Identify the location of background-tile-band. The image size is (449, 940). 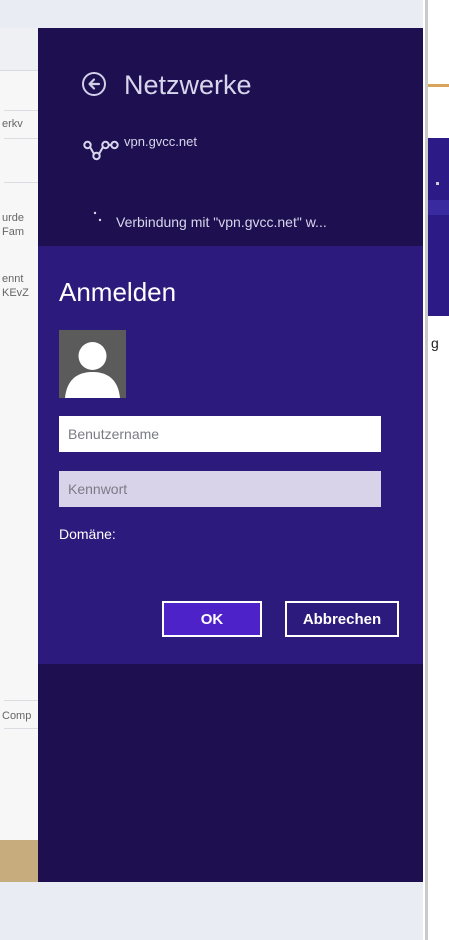
(438, 207).